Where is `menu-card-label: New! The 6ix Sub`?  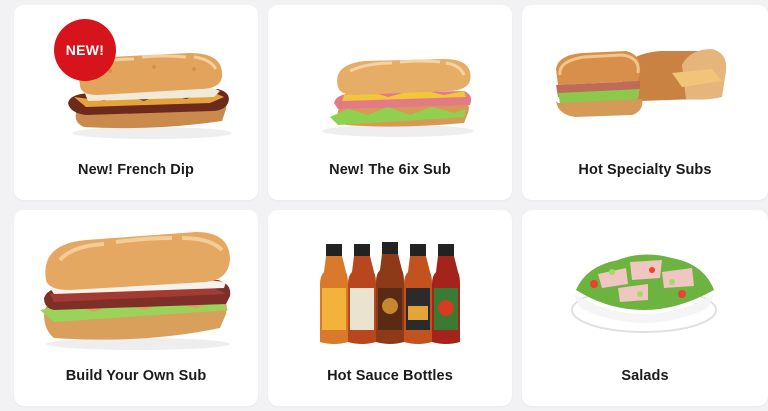
menu-card-label: New! The 6ix Sub is located at coordinates (390, 170).